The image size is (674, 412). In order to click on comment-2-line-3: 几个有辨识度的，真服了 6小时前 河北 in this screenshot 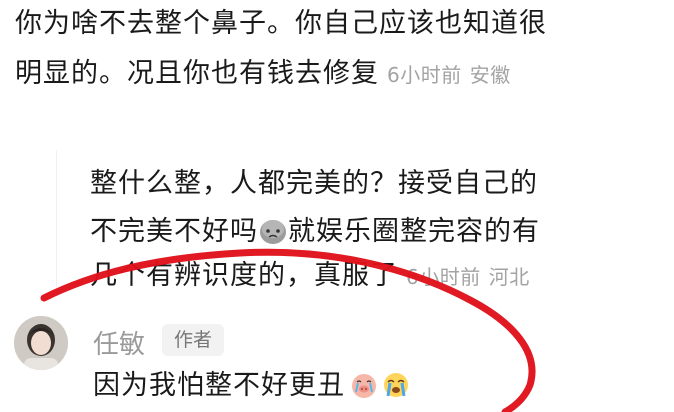, I will do `click(310, 275)`.